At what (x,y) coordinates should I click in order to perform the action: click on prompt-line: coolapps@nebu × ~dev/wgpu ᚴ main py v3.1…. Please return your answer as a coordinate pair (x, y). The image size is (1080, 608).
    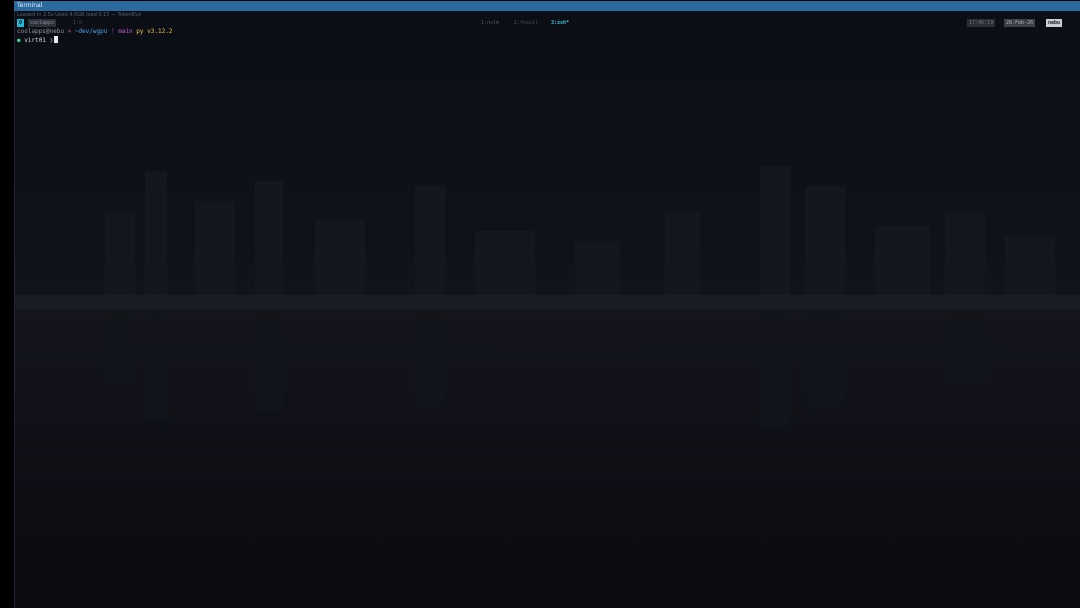
    Looking at the image, I should click on (94, 32).